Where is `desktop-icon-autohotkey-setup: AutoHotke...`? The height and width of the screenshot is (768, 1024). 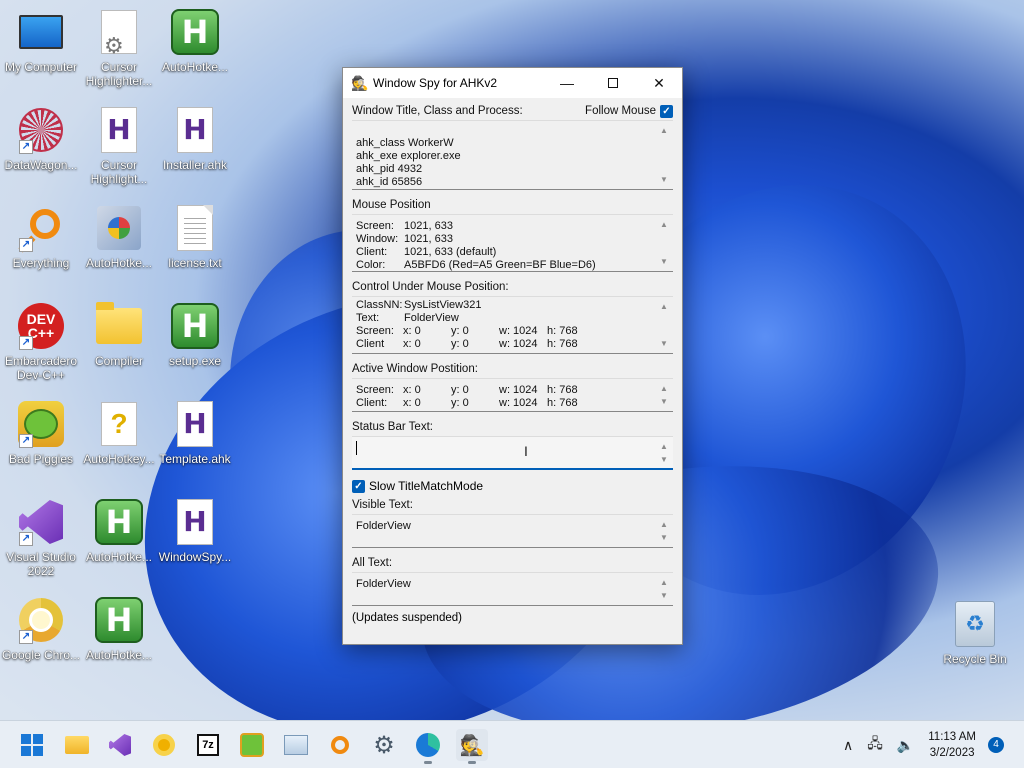 desktop-icon-autohotkey-setup: AutoHotke... is located at coordinates (119, 237).